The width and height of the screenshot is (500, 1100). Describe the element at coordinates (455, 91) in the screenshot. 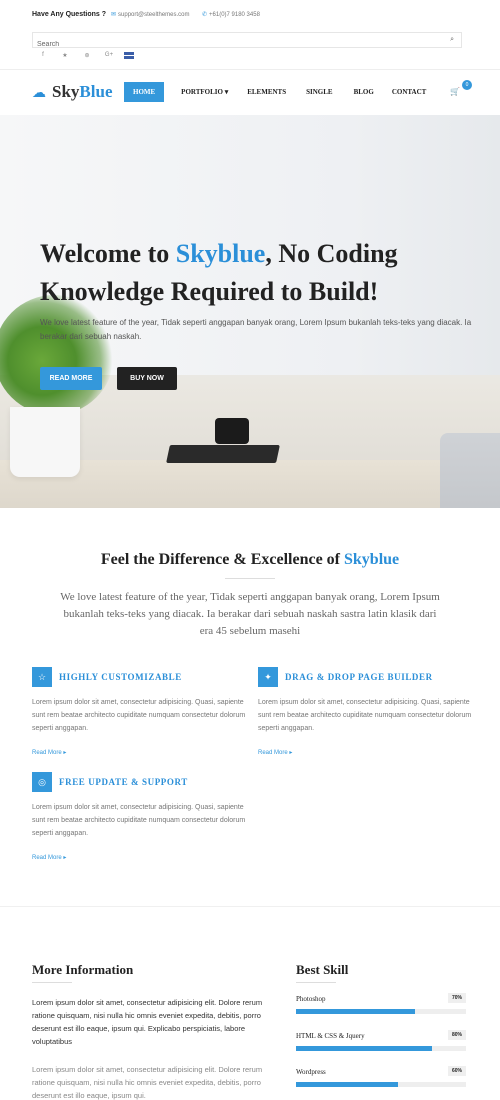

I see `shopping-cart-icon: 🛒` at that location.